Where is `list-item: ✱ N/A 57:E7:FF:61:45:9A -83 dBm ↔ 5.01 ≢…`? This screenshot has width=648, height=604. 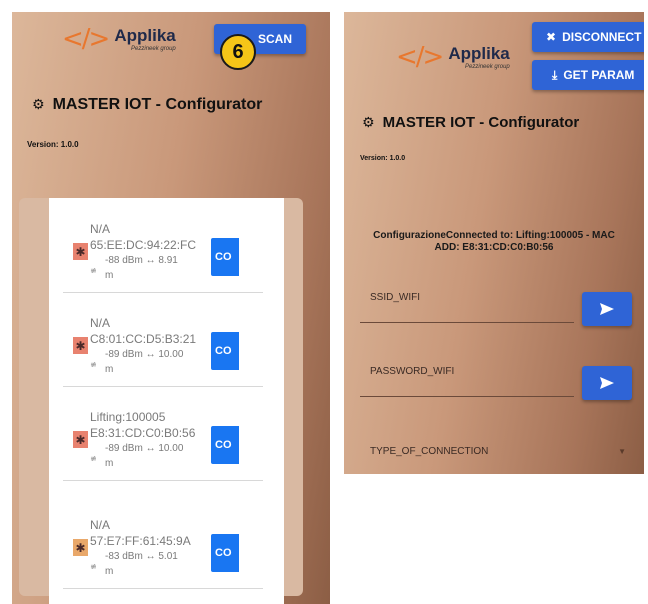 list-item: ✱ N/A 57:E7:FF:61:45:9A -83 dBm ↔ 5.01 ≢… is located at coordinates (163, 546).